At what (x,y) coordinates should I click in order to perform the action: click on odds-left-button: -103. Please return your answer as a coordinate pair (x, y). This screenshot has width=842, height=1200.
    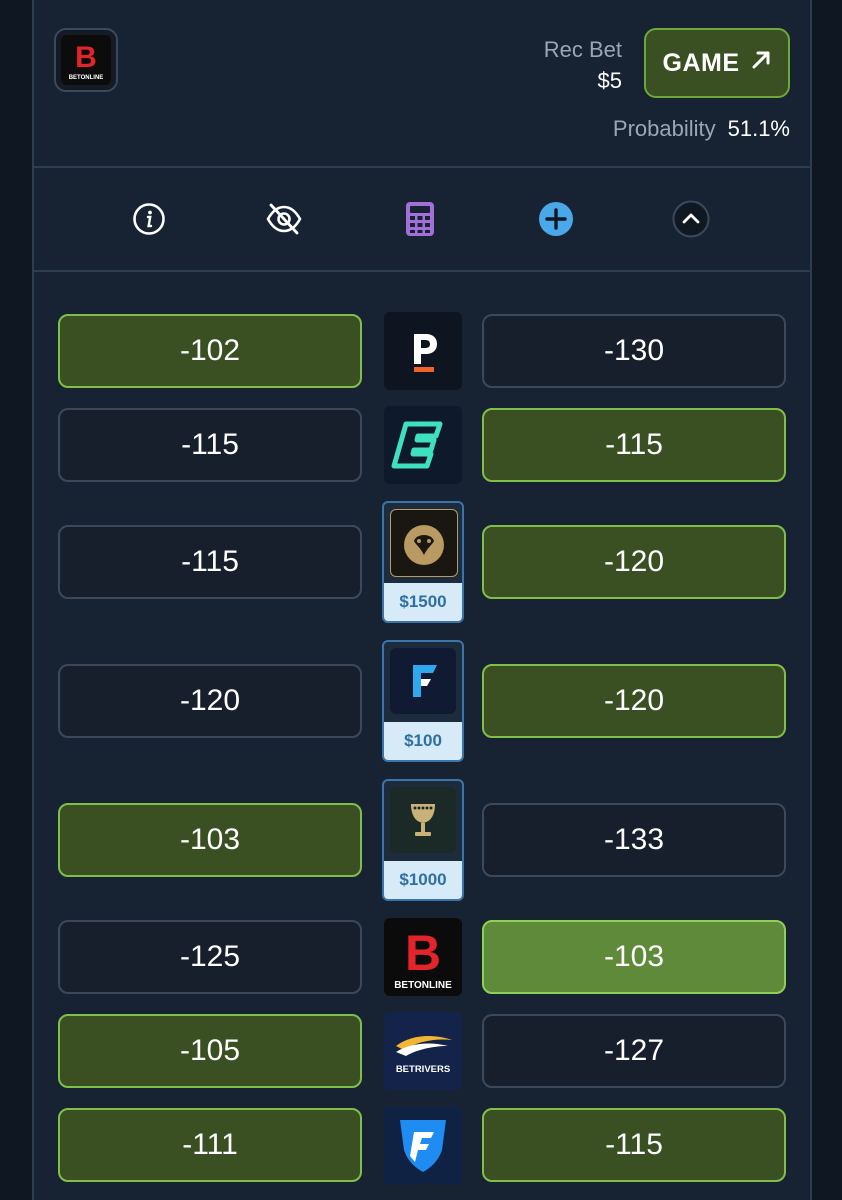
    Looking at the image, I should click on (210, 840).